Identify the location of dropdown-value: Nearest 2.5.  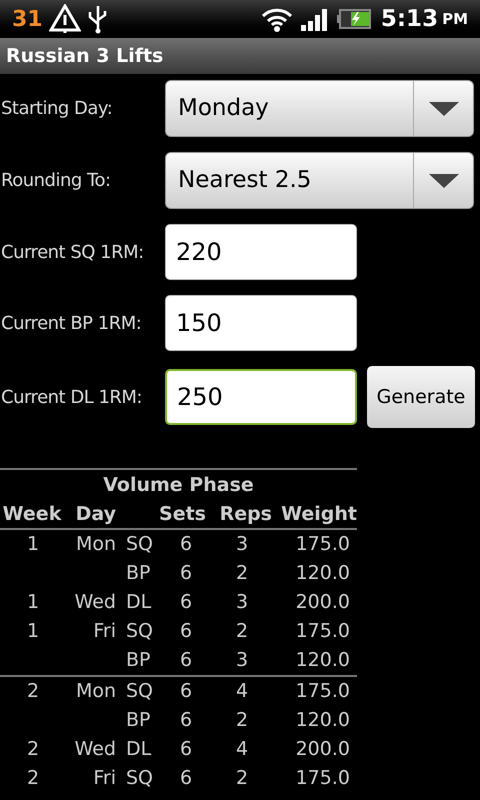
(244, 181).